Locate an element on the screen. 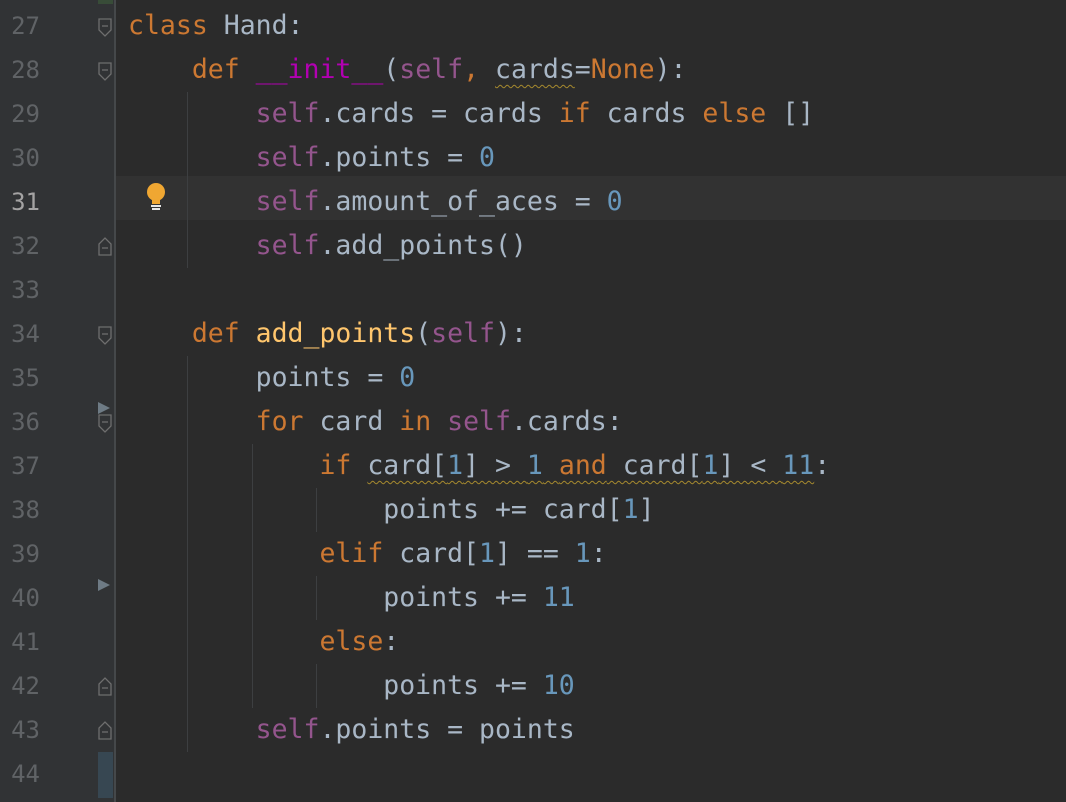 The width and height of the screenshot is (1066, 802). code-text: points += 11 is located at coordinates (351, 598).